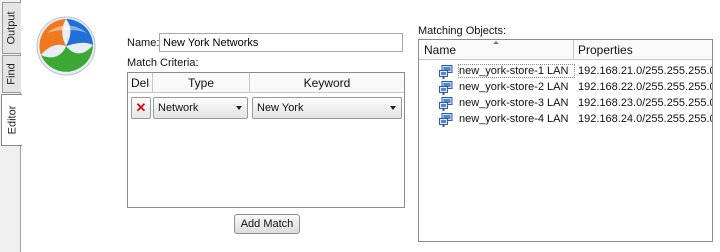 This screenshot has height=252, width=720. What do you see at coordinates (201, 83) in the screenshot?
I see `column-header-type: Type` at bounding box center [201, 83].